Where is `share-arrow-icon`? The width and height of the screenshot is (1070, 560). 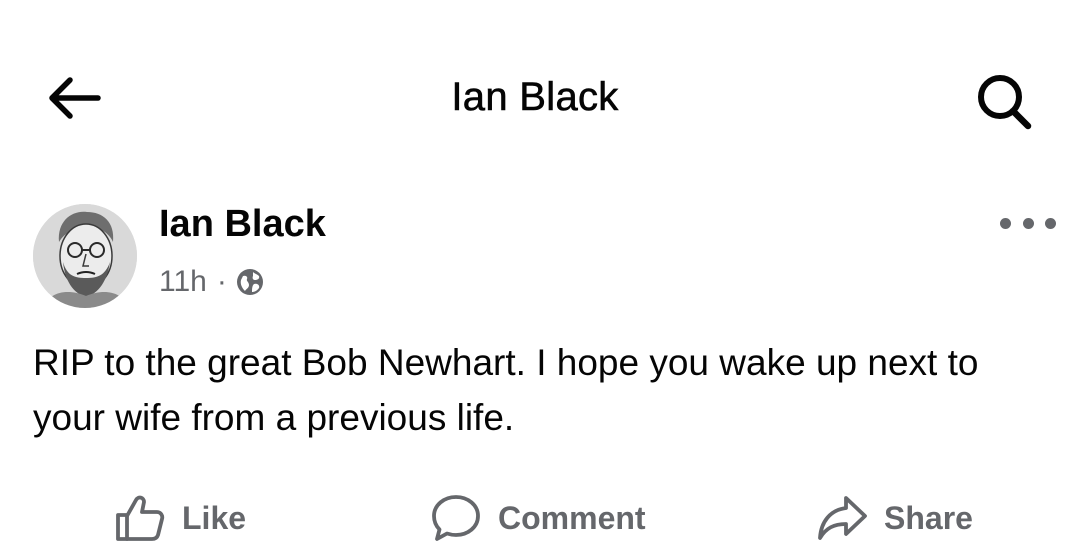
share-arrow-icon is located at coordinates (842, 518).